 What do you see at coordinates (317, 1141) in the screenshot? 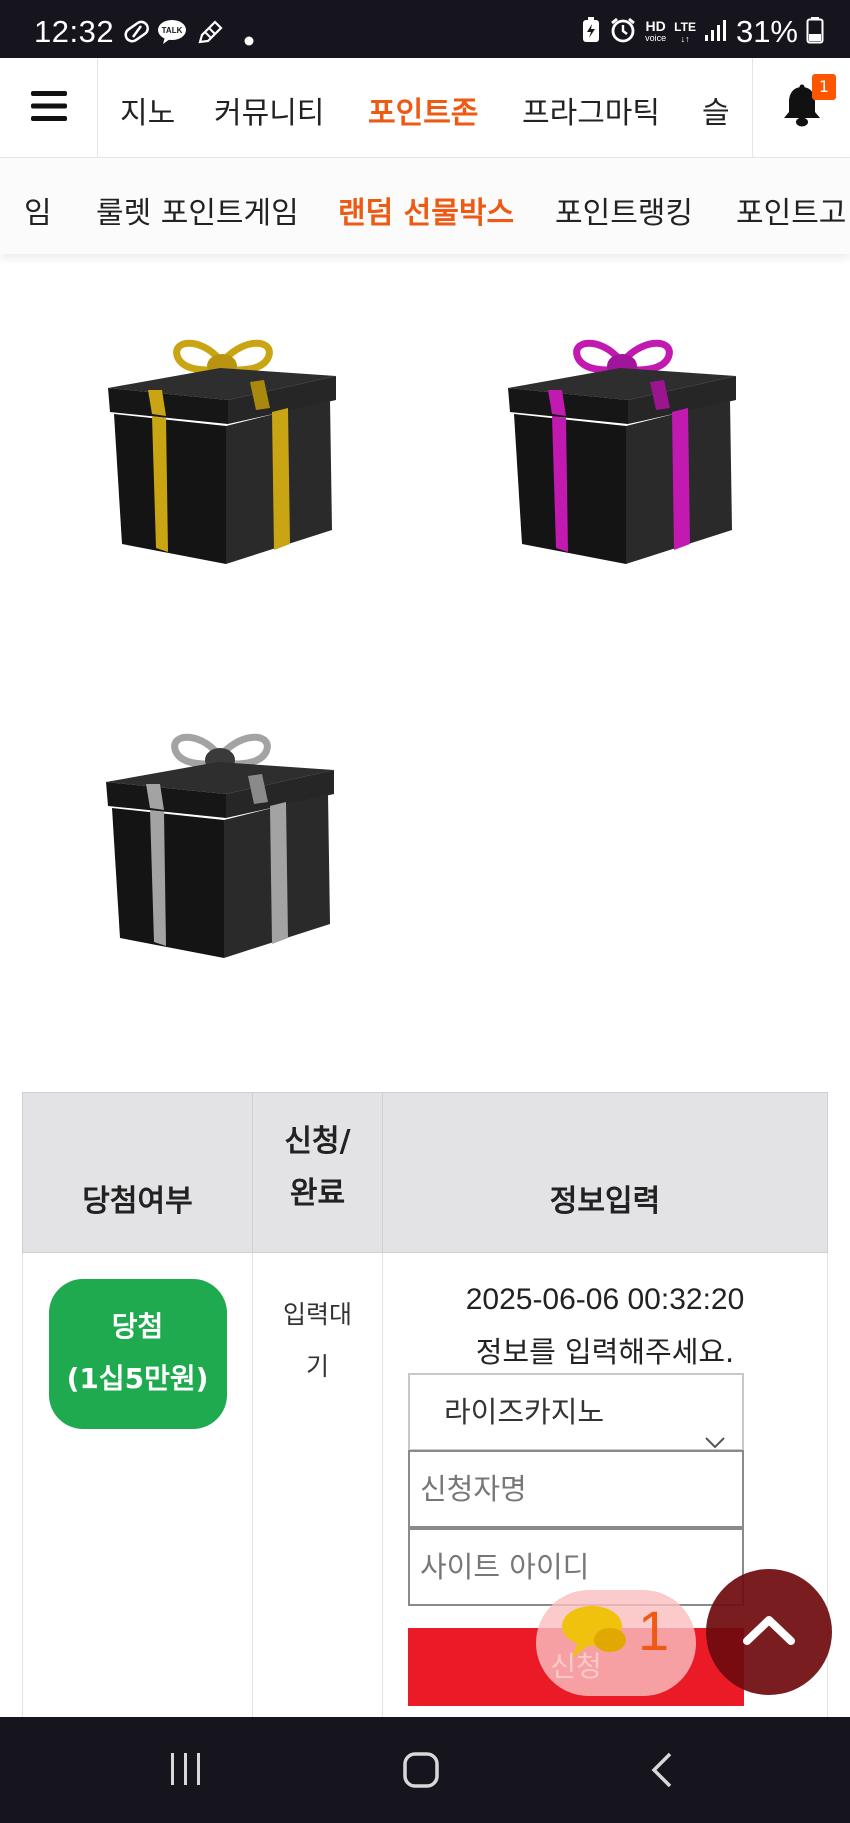
I see `header-apply-line1: 신청/` at bounding box center [317, 1141].